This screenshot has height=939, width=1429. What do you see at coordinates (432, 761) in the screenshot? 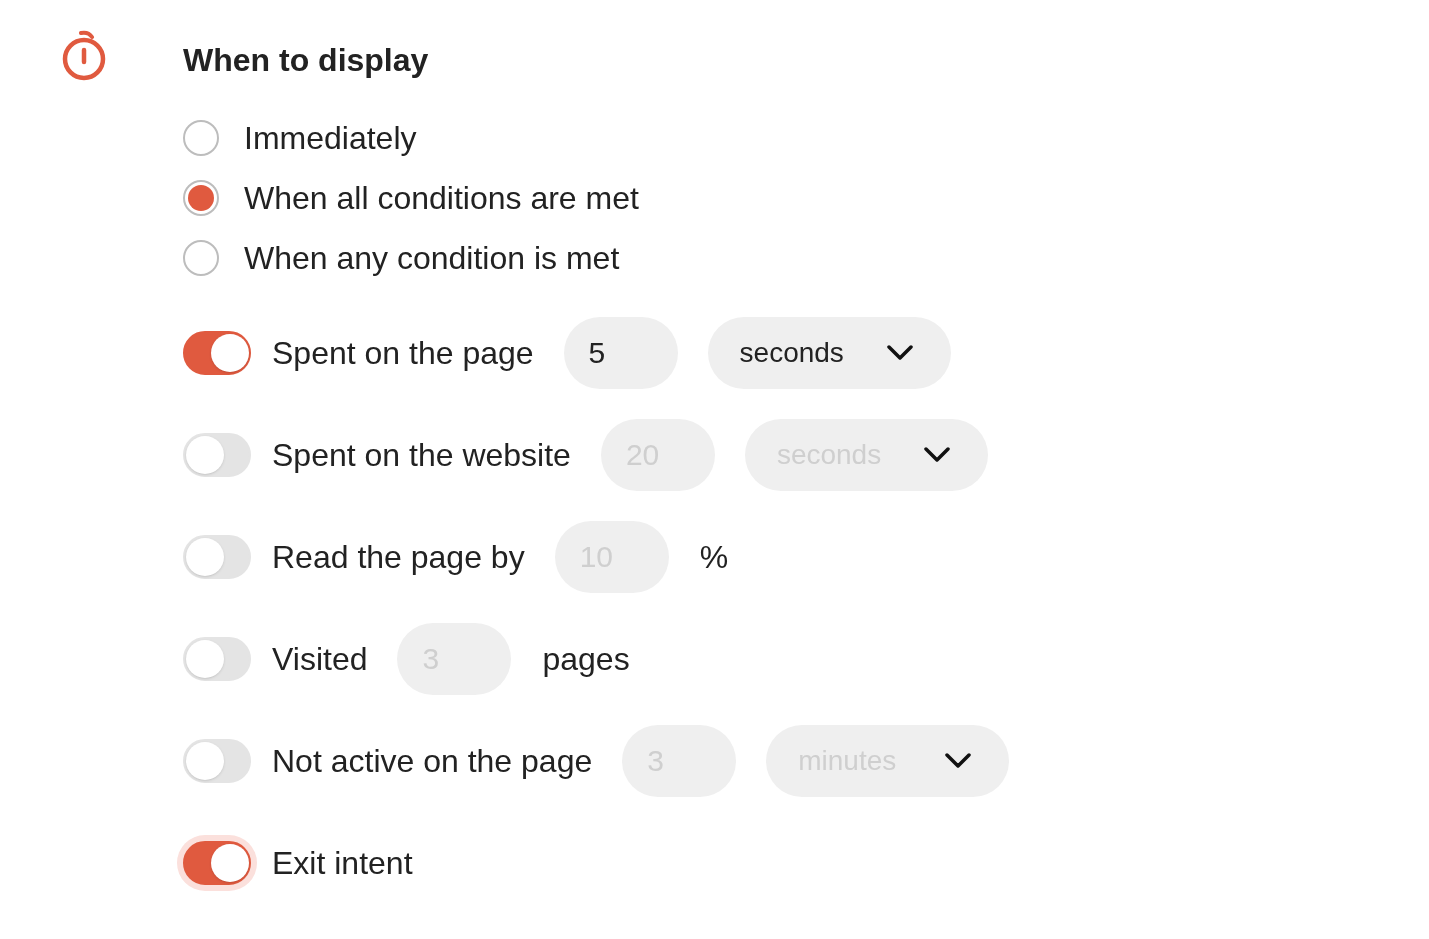
I see `condition-label: Not active on the page` at bounding box center [432, 761].